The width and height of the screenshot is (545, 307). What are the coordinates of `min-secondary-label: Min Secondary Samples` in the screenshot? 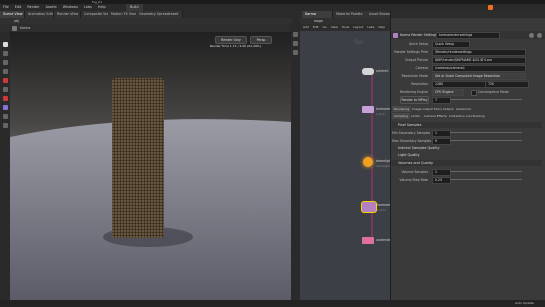 It's located at (411, 133).